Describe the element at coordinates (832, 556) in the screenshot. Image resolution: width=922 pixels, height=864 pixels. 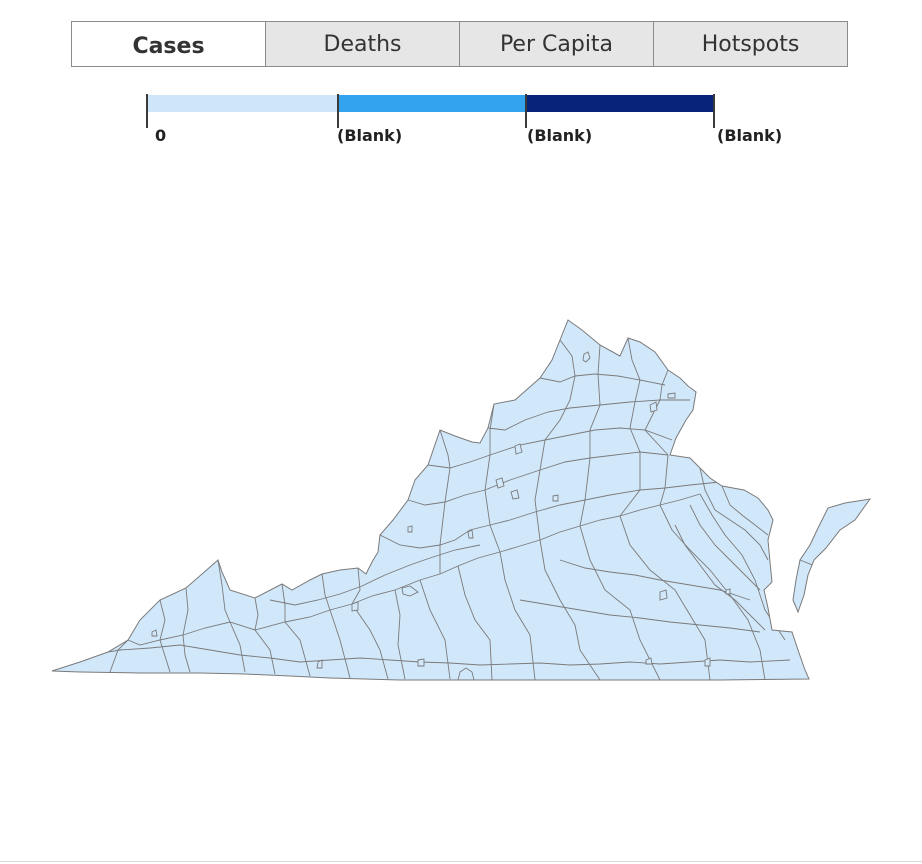
I see `eastern-shore` at that location.